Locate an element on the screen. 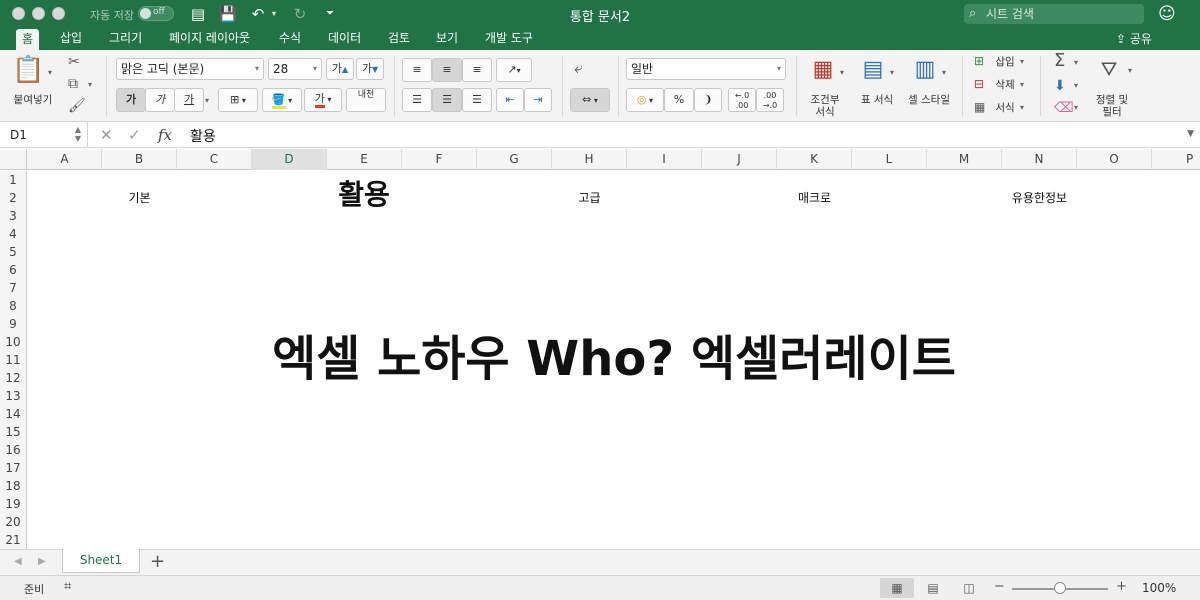  currency-button: ◎ ▾ is located at coordinates (645, 100).